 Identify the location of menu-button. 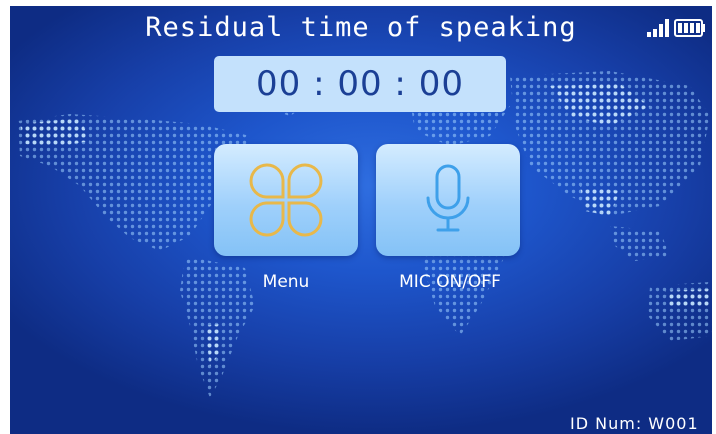
(286, 200).